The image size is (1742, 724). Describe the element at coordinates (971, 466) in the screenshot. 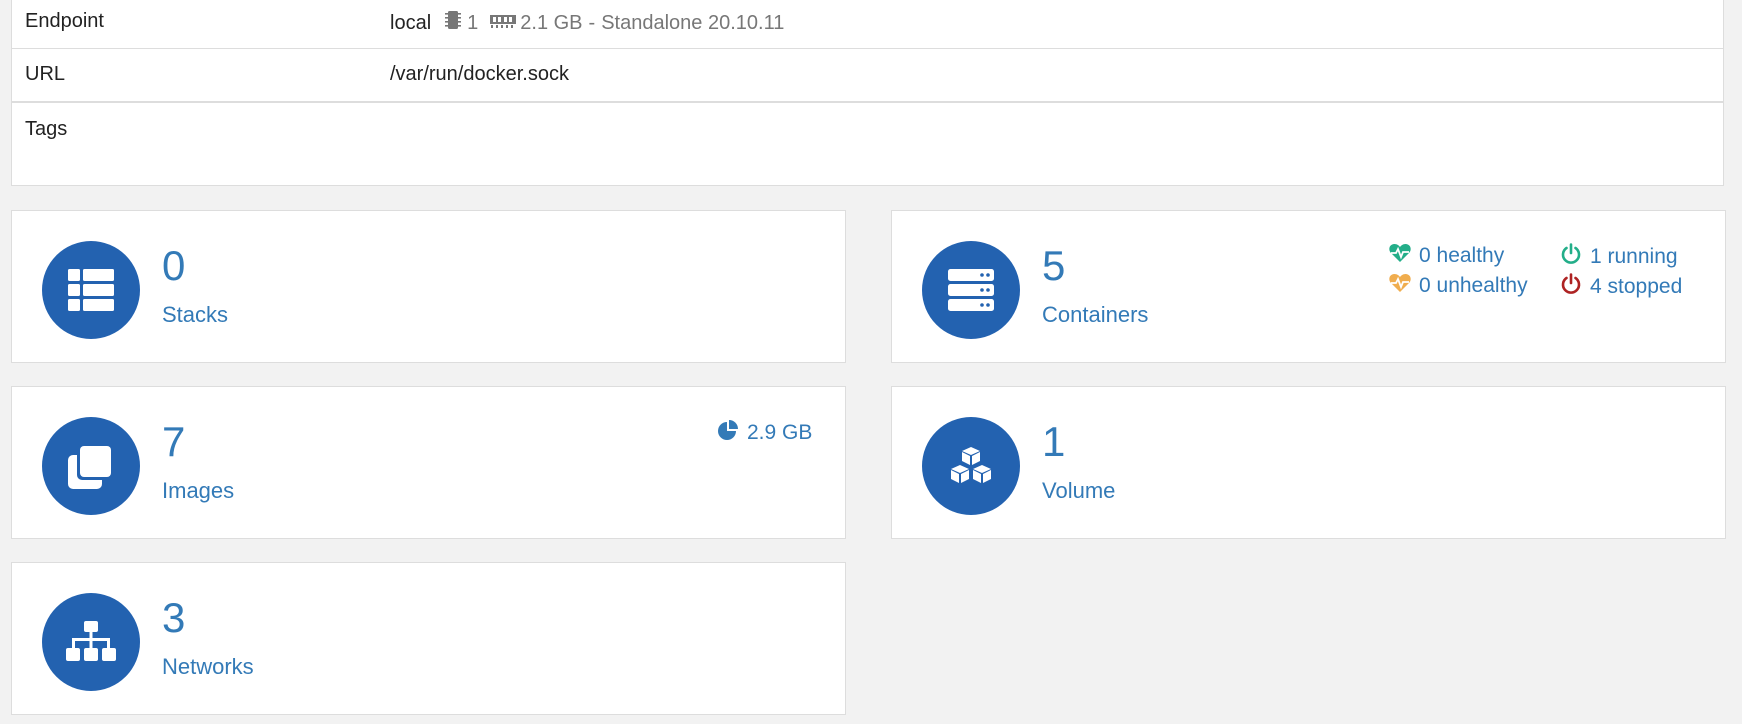

I see `cubes-icon` at that location.